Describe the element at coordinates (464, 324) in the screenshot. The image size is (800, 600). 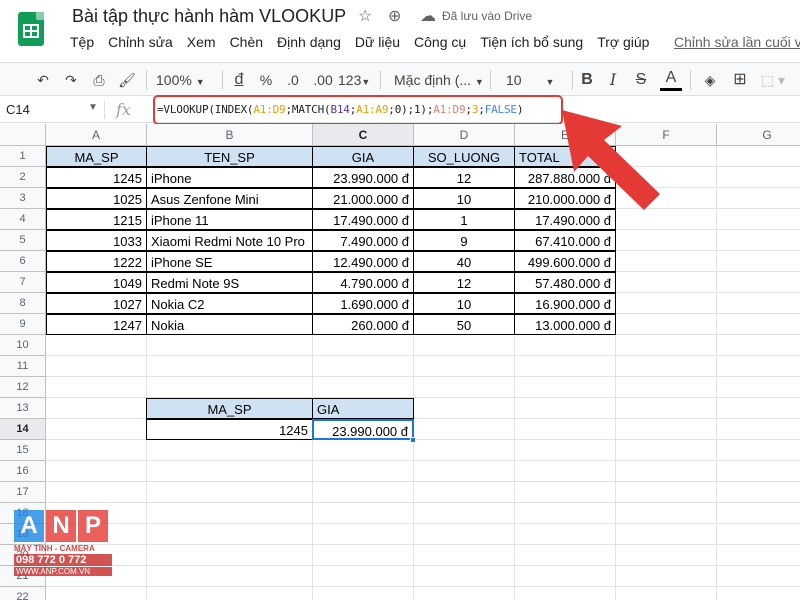
I see `table-cell: 50` at that location.